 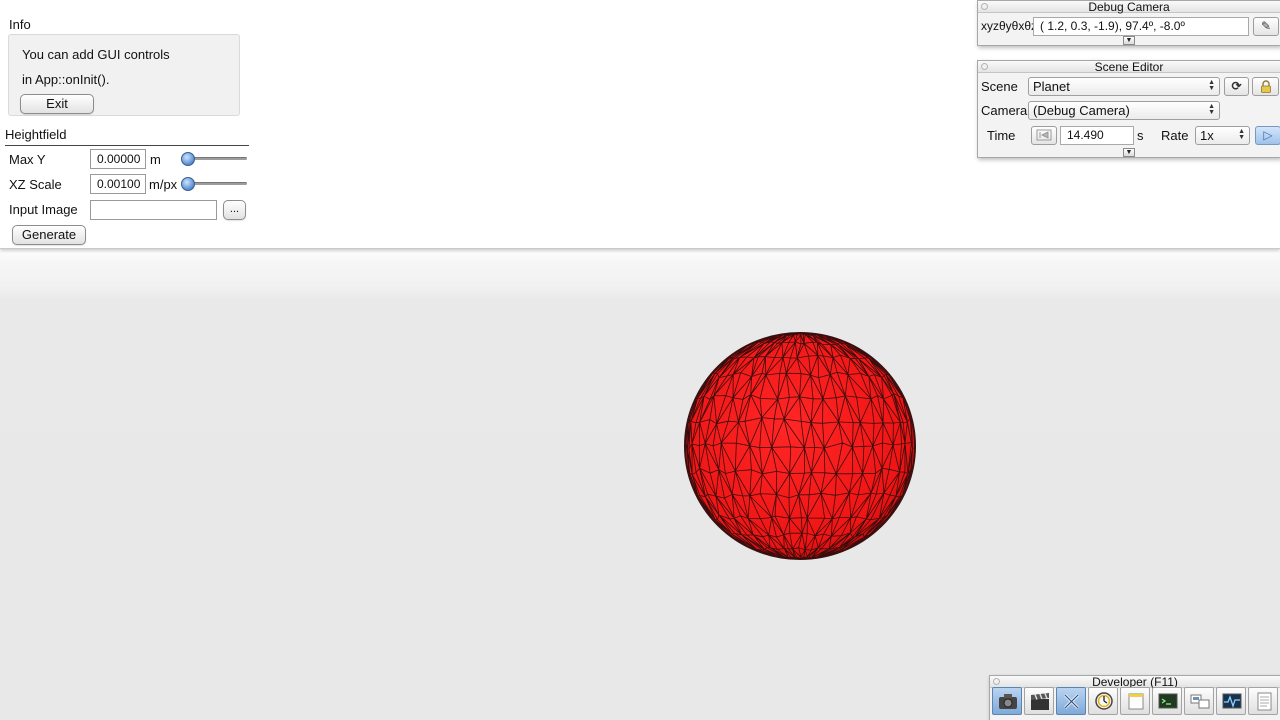 What do you see at coordinates (1129, 67) in the screenshot?
I see `scene-editor-title: Scene Editor` at bounding box center [1129, 67].